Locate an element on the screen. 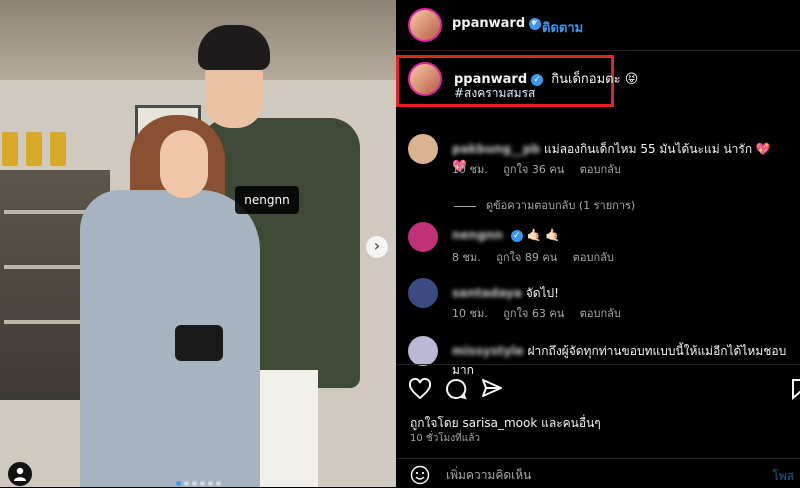  user-tag: nengnn is located at coordinates (267, 200).